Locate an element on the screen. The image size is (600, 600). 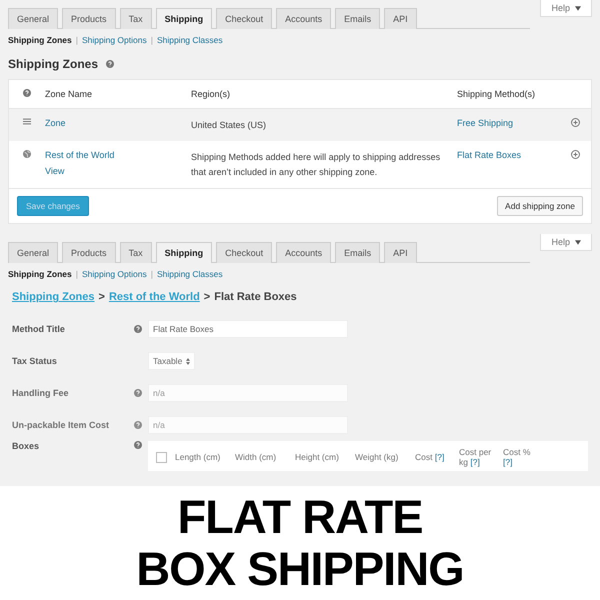
breadcrumb-current: Flat Rate Boxes is located at coordinates (255, 297).